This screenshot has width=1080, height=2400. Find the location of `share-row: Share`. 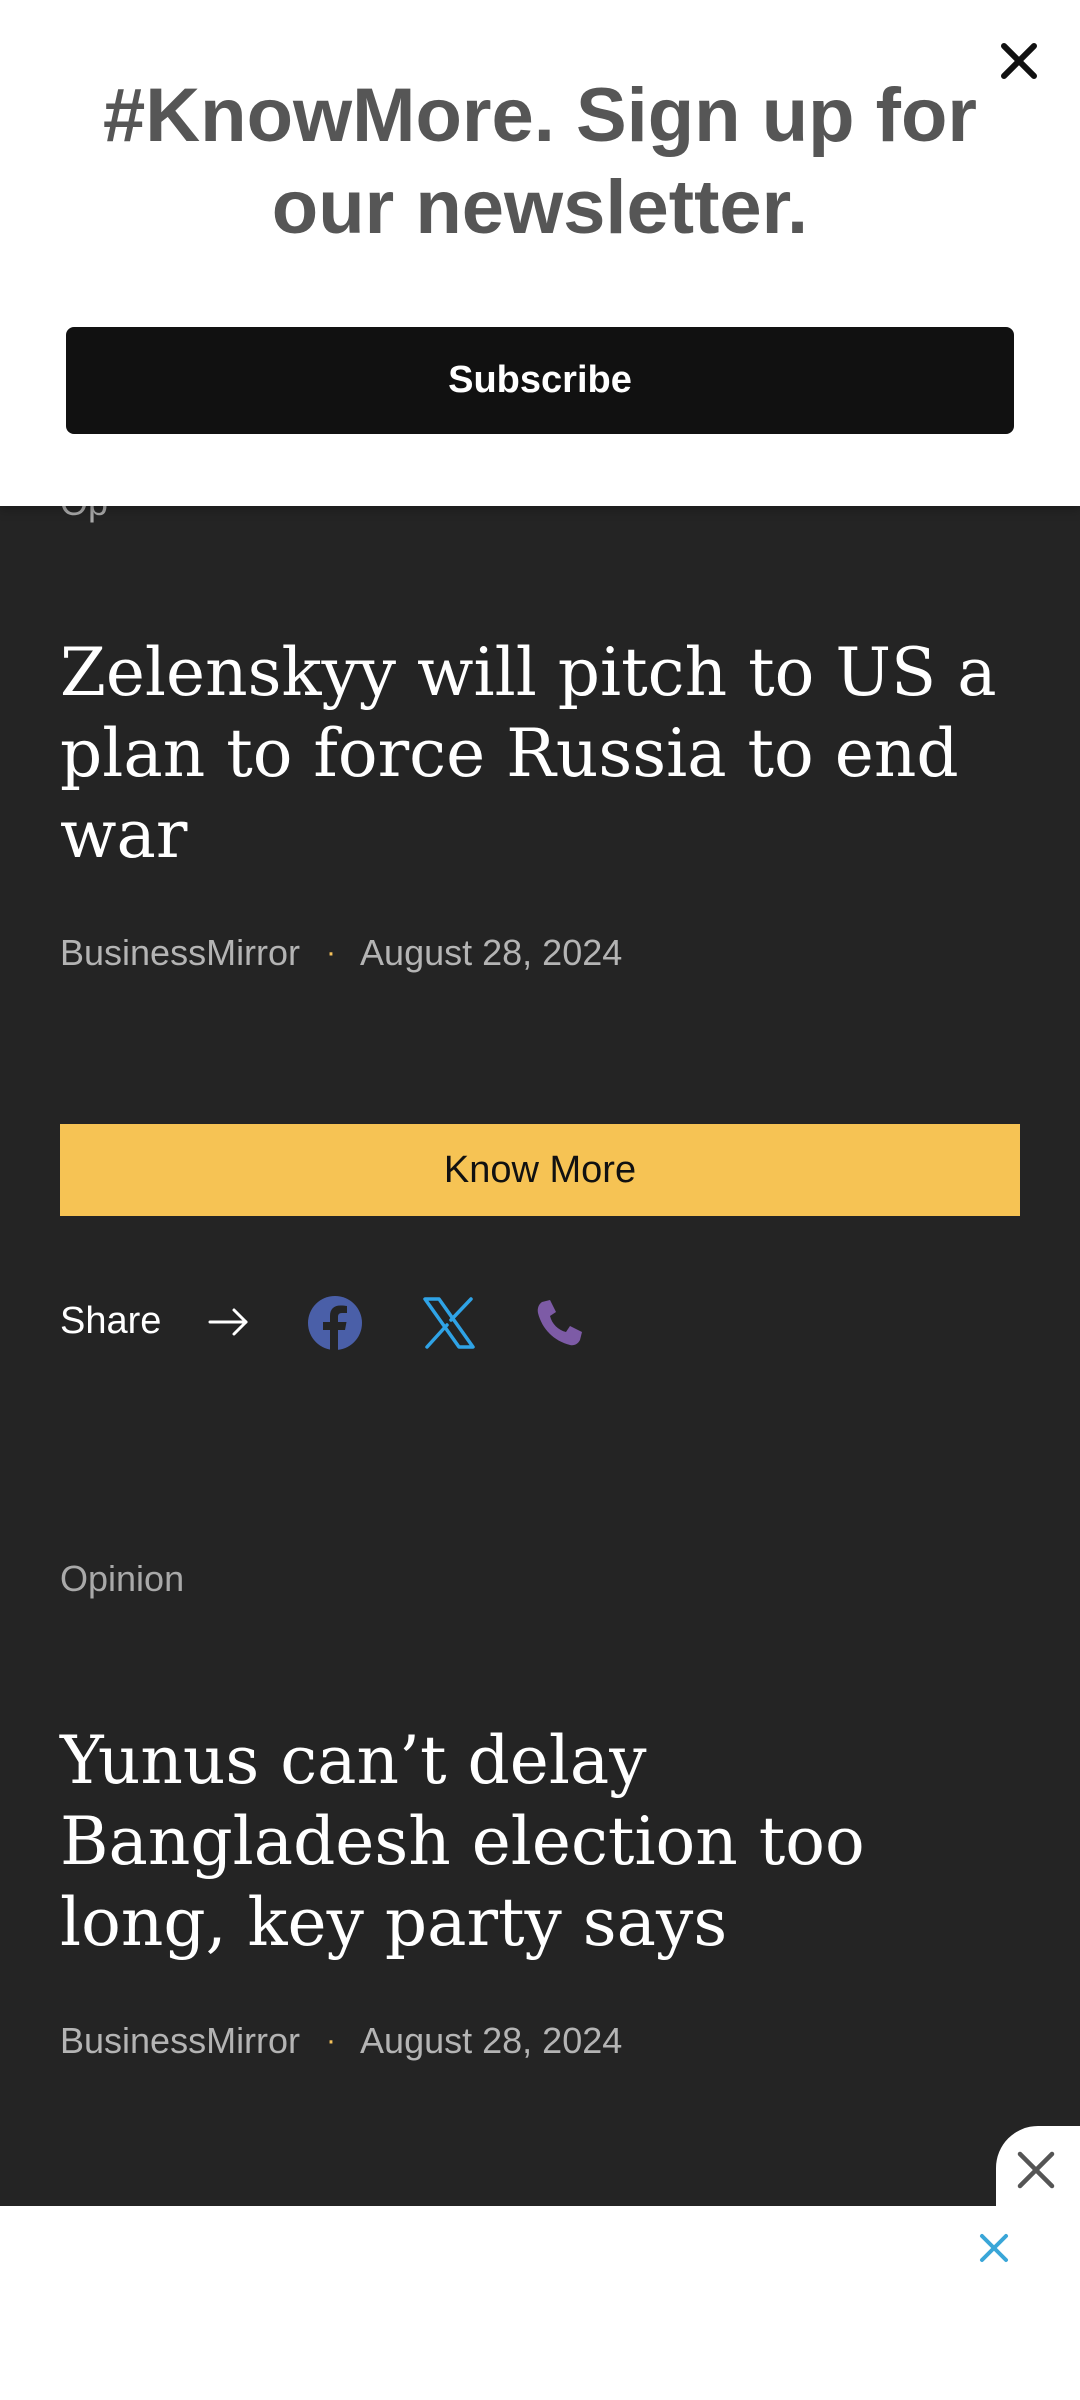

share-row: Share is located at coordinates (360, 1322).